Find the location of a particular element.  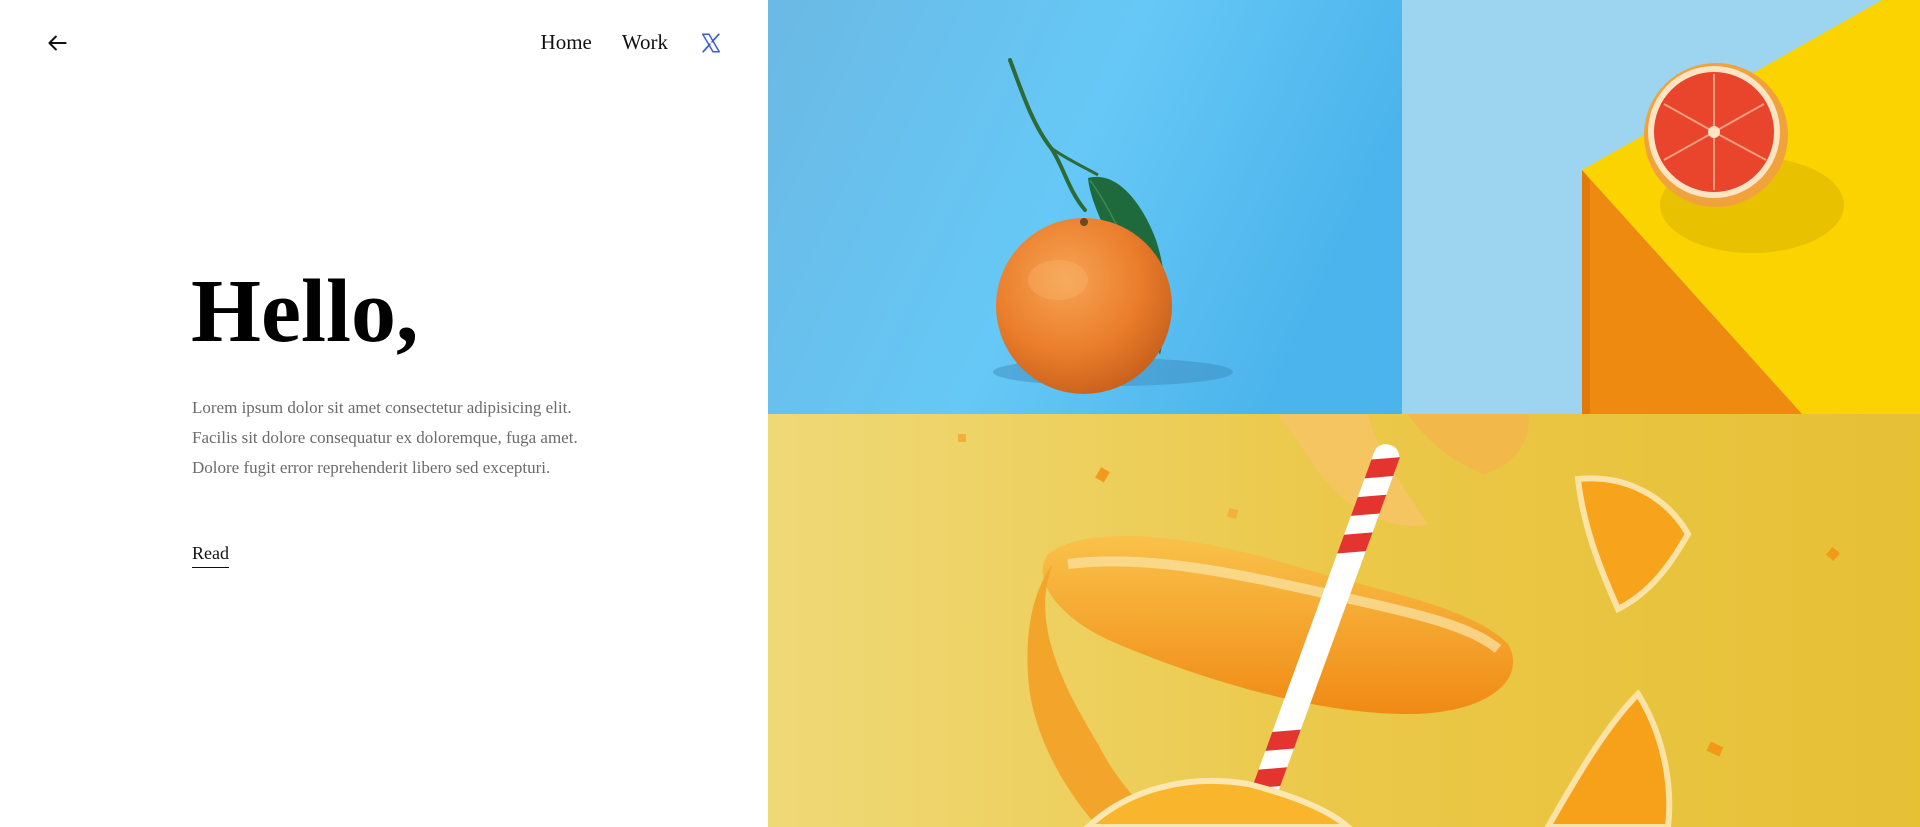

x-twitter-icon is located at coordinates (711, 43).